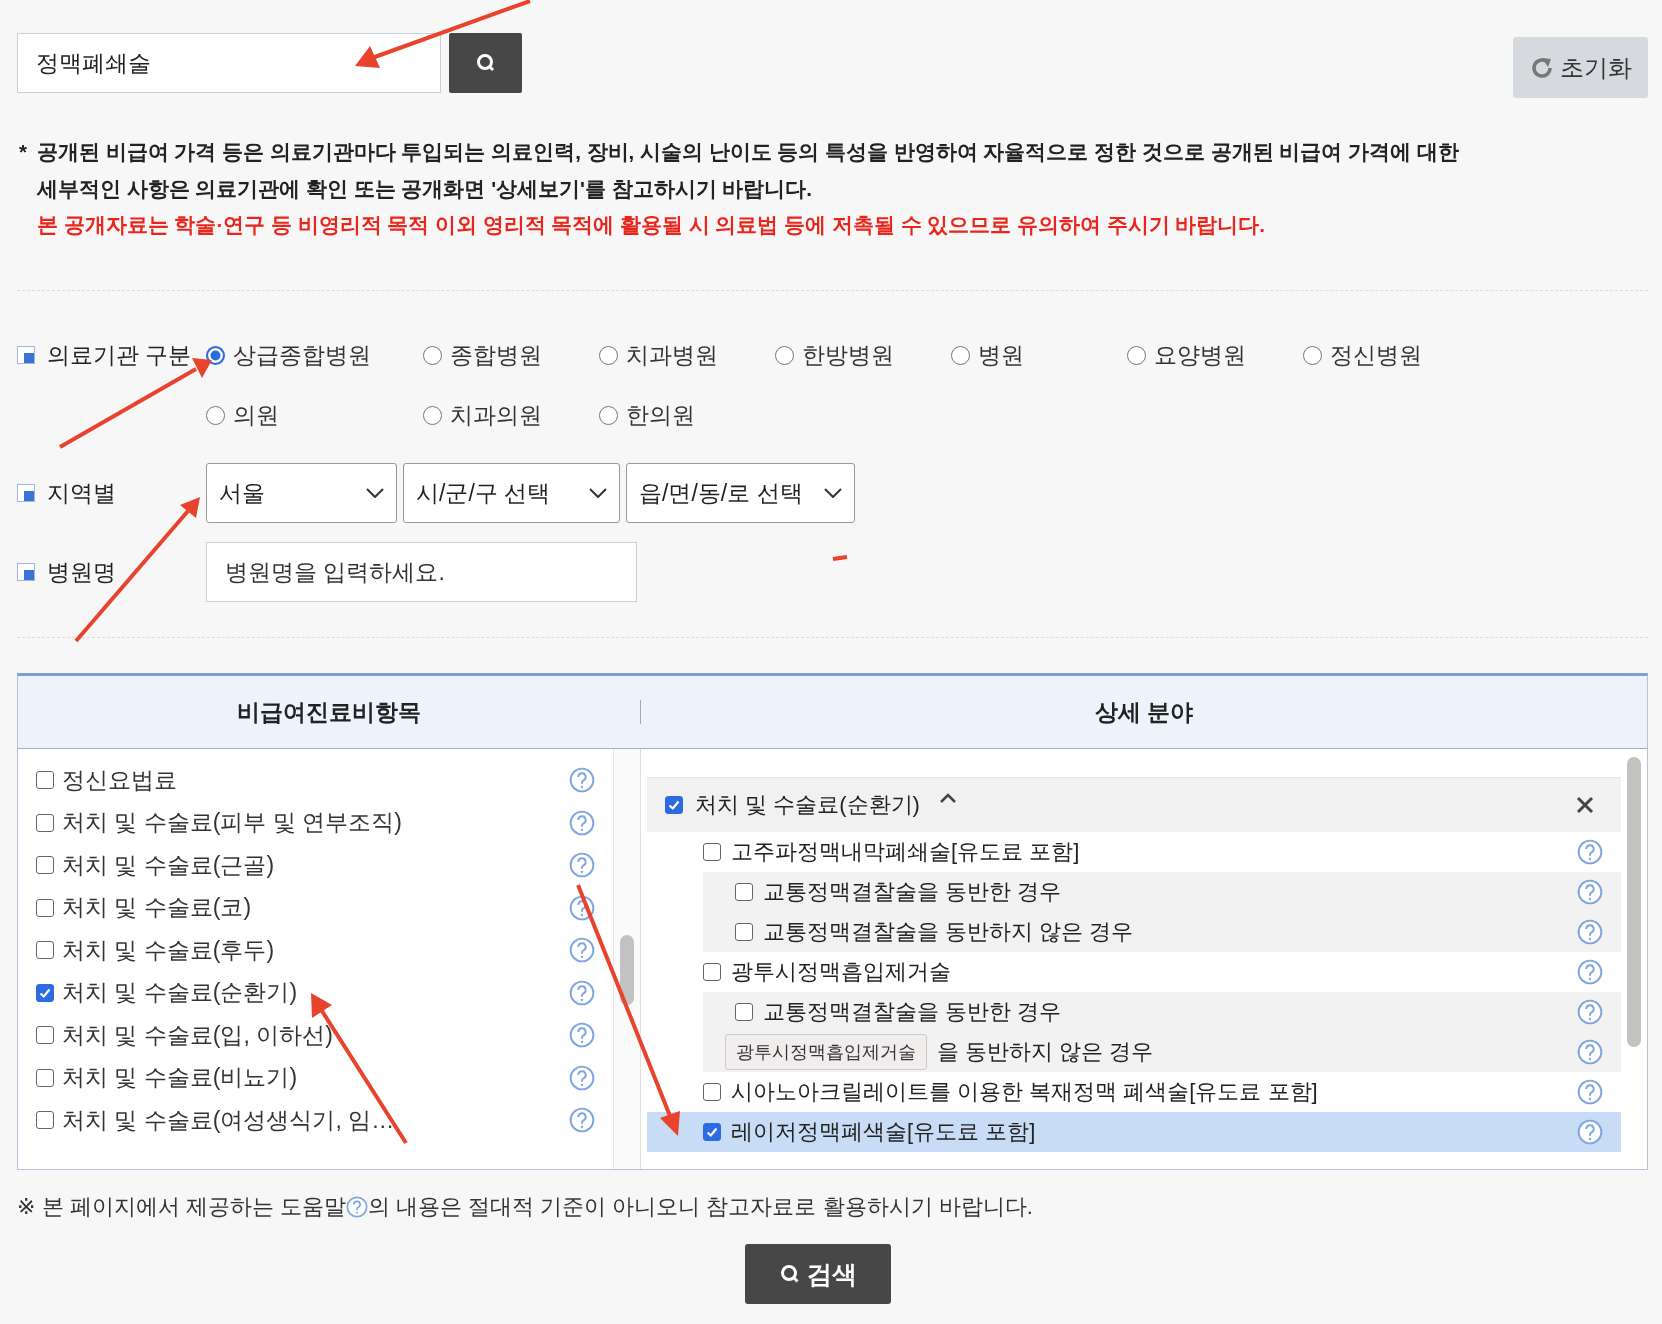  What do you see at coordinates (288, 415) in the screenshot?
I see `radio-option: 의원` at bounding box center [288, 415].